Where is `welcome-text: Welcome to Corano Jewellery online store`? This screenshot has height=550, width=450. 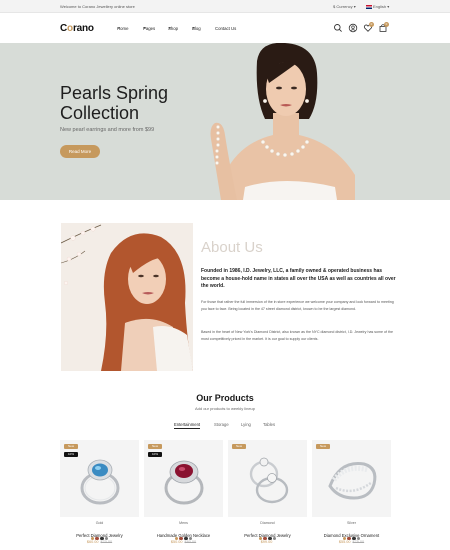 welcome-text: Welcome to Corano Jewellery online store is located at coordinates (97, 6).